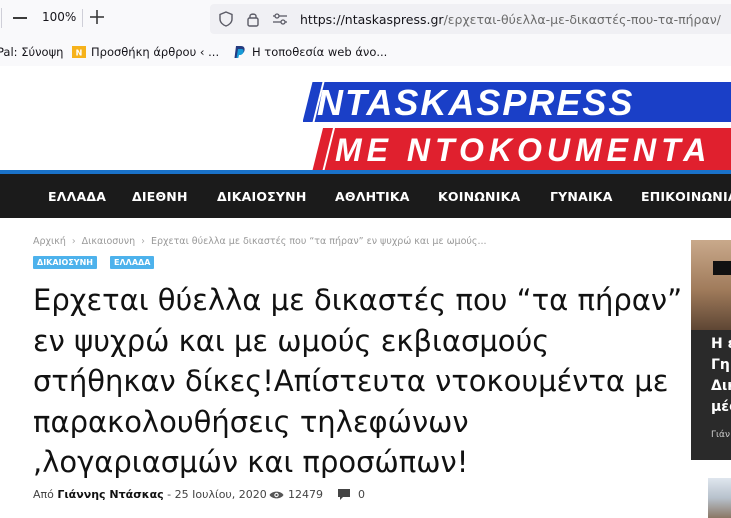  Describe the element at coordinates (344, 494) in the screenshot. I see `comments-icon` at that location.